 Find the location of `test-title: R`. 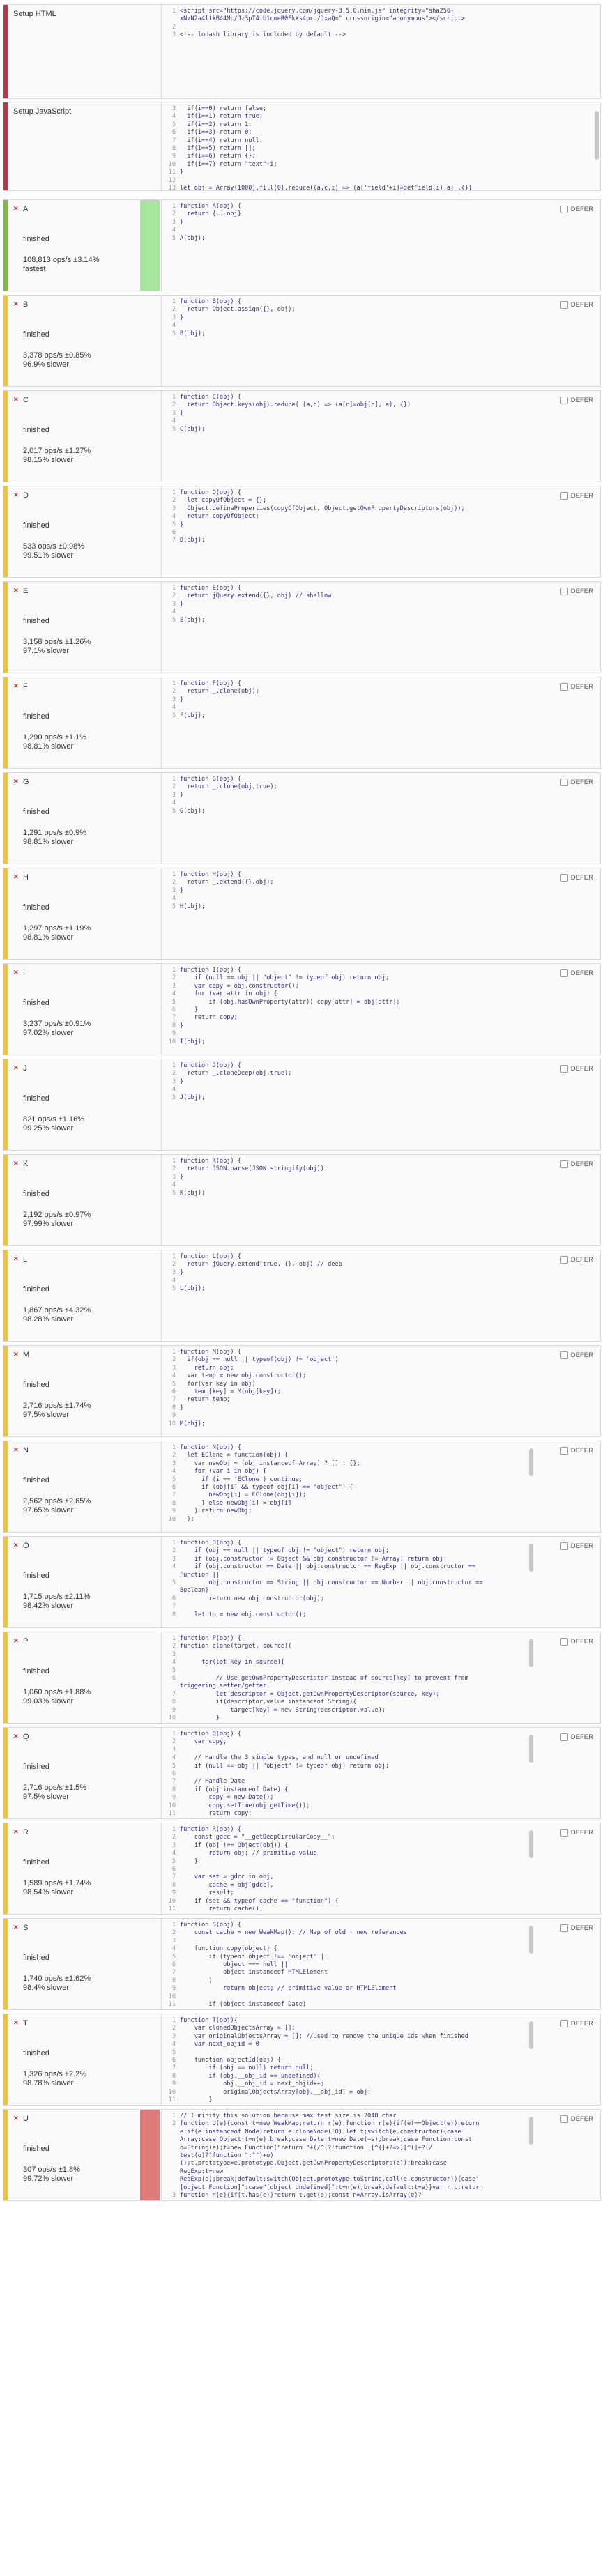

test-title: R is located at coordinates (26, 1832).